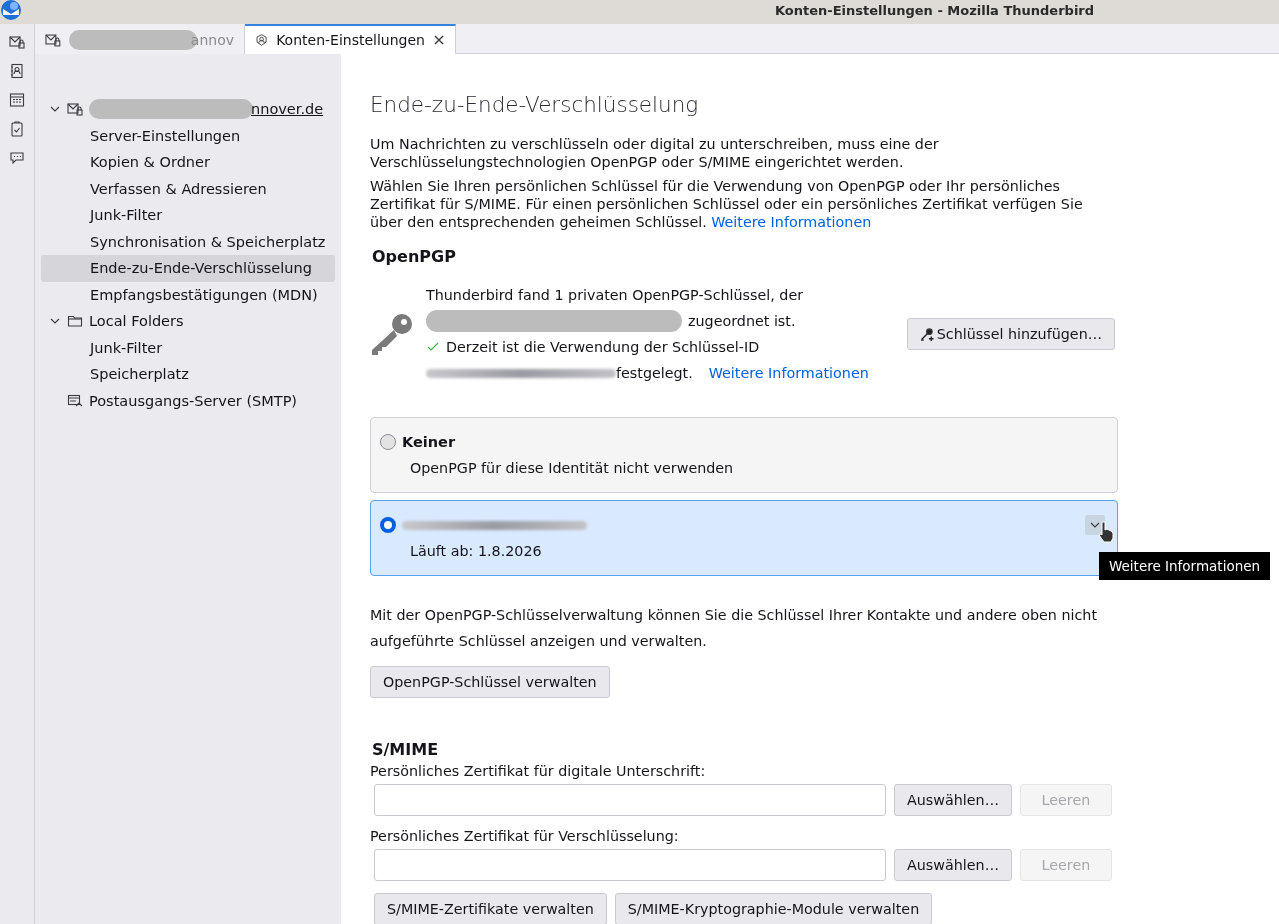  Describe the element at coordinates (17, 129) in the screenshot. I see `tasks-icon` at that location.